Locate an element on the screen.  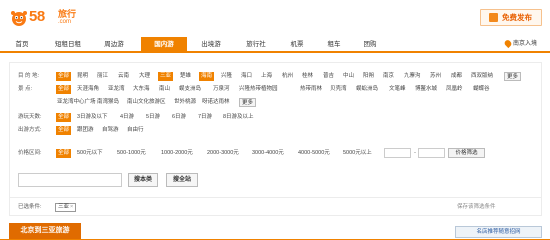
scenic-option: 蜈蚣洲岛 is located at coordinates (367, 89).